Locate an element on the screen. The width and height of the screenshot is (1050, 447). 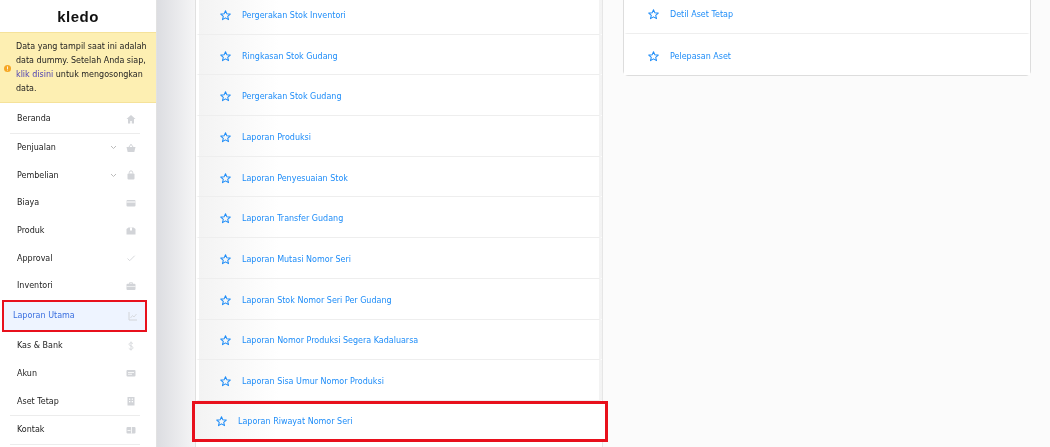
report-link: Laporan Riwayat Nomor Seri is located at coordinates (400, 421).